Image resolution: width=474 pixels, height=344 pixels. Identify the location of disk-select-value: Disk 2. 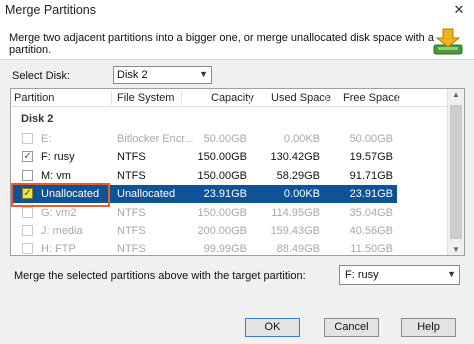
(132, 75).